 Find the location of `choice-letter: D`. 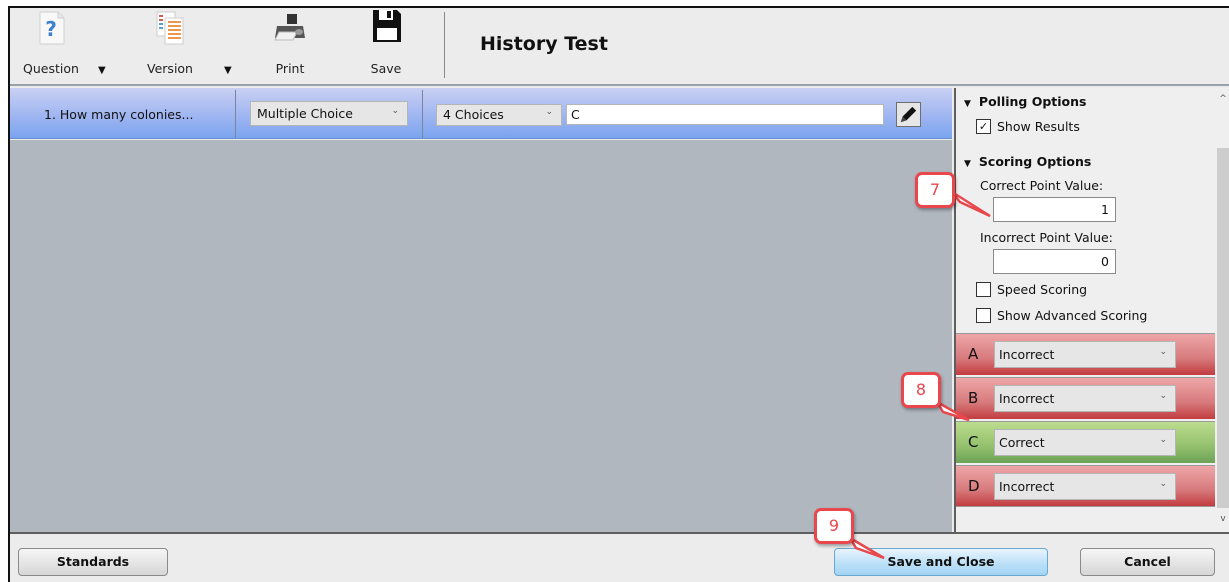

choice-letter: D is located at coordinates (974, 486).